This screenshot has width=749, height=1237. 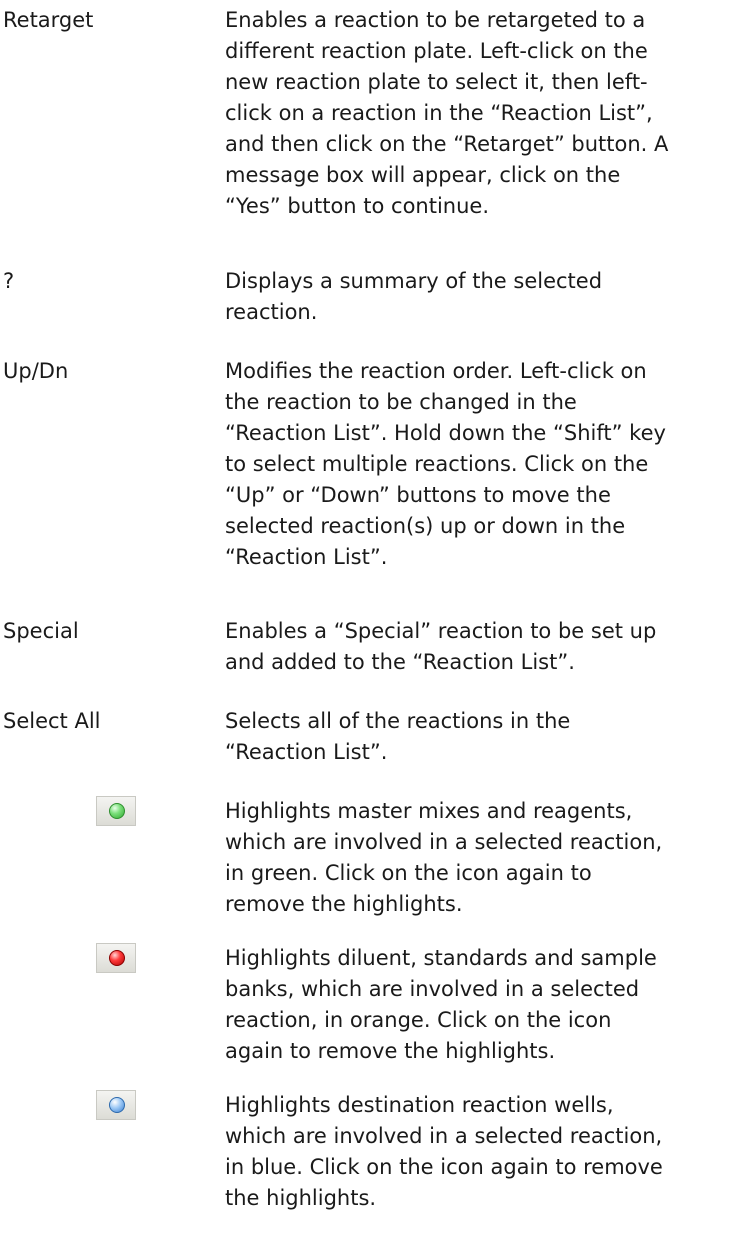 What do you see at coordinates (408, 873) in the screenshot?
I see `desc-line: in green. Click on the icon again to` at bounding box center [408, 873].